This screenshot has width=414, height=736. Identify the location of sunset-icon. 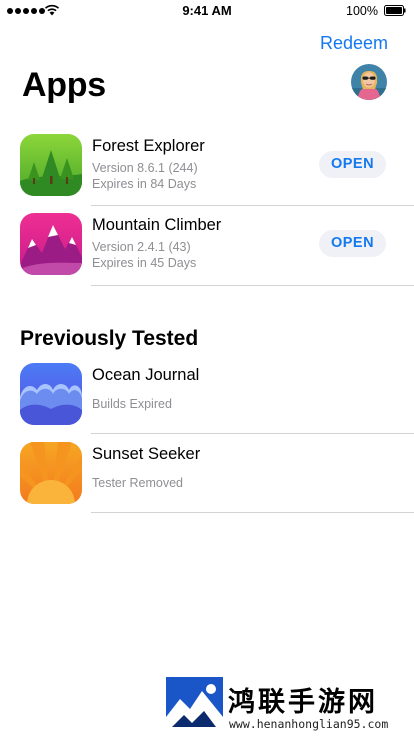
(51, 473).